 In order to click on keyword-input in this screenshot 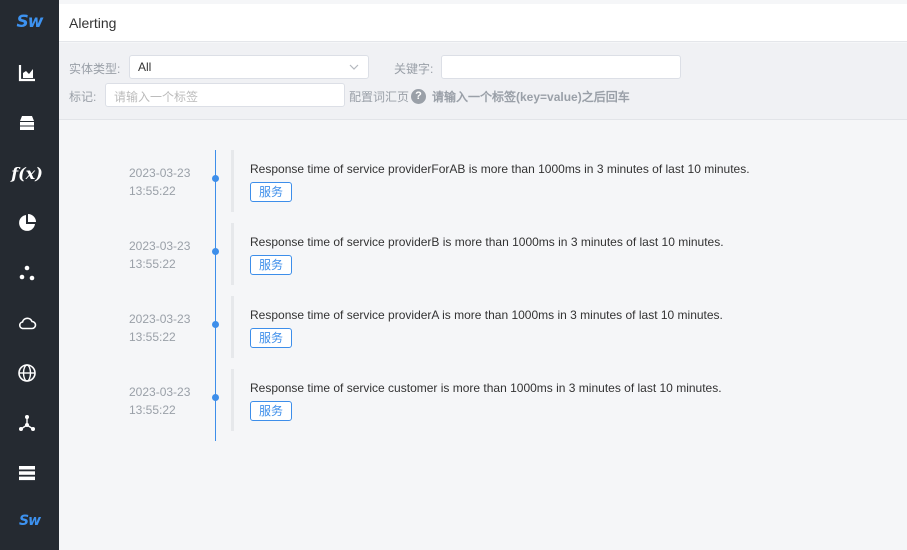, I will do `click(561, 67)`.